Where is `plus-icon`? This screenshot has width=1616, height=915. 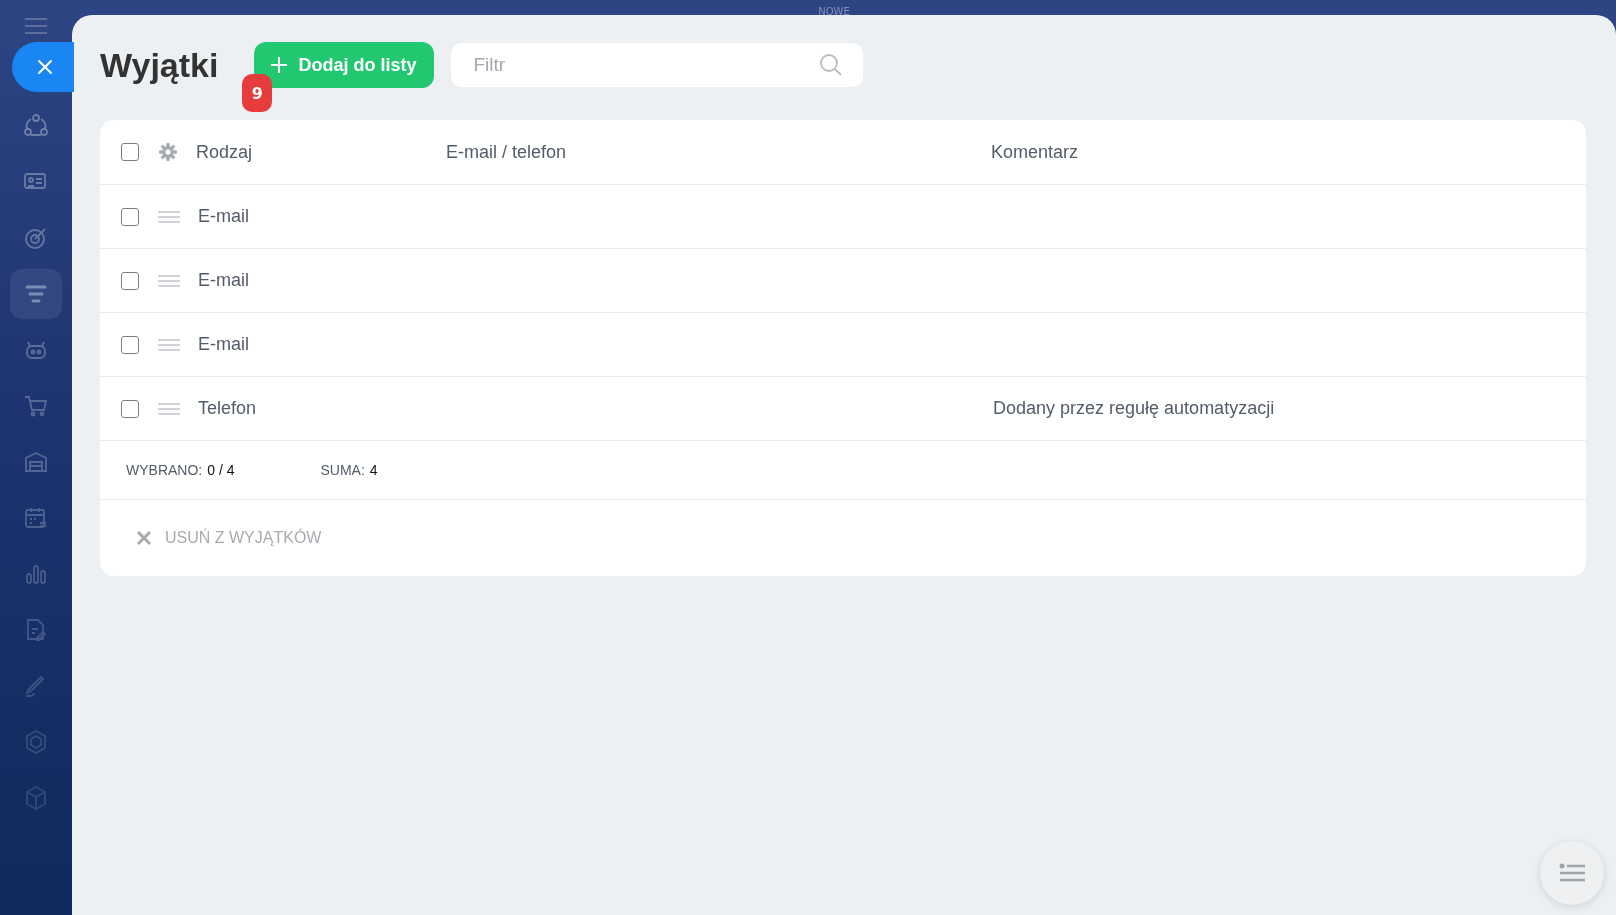 plus-icon is located at coordinates (279, 65).